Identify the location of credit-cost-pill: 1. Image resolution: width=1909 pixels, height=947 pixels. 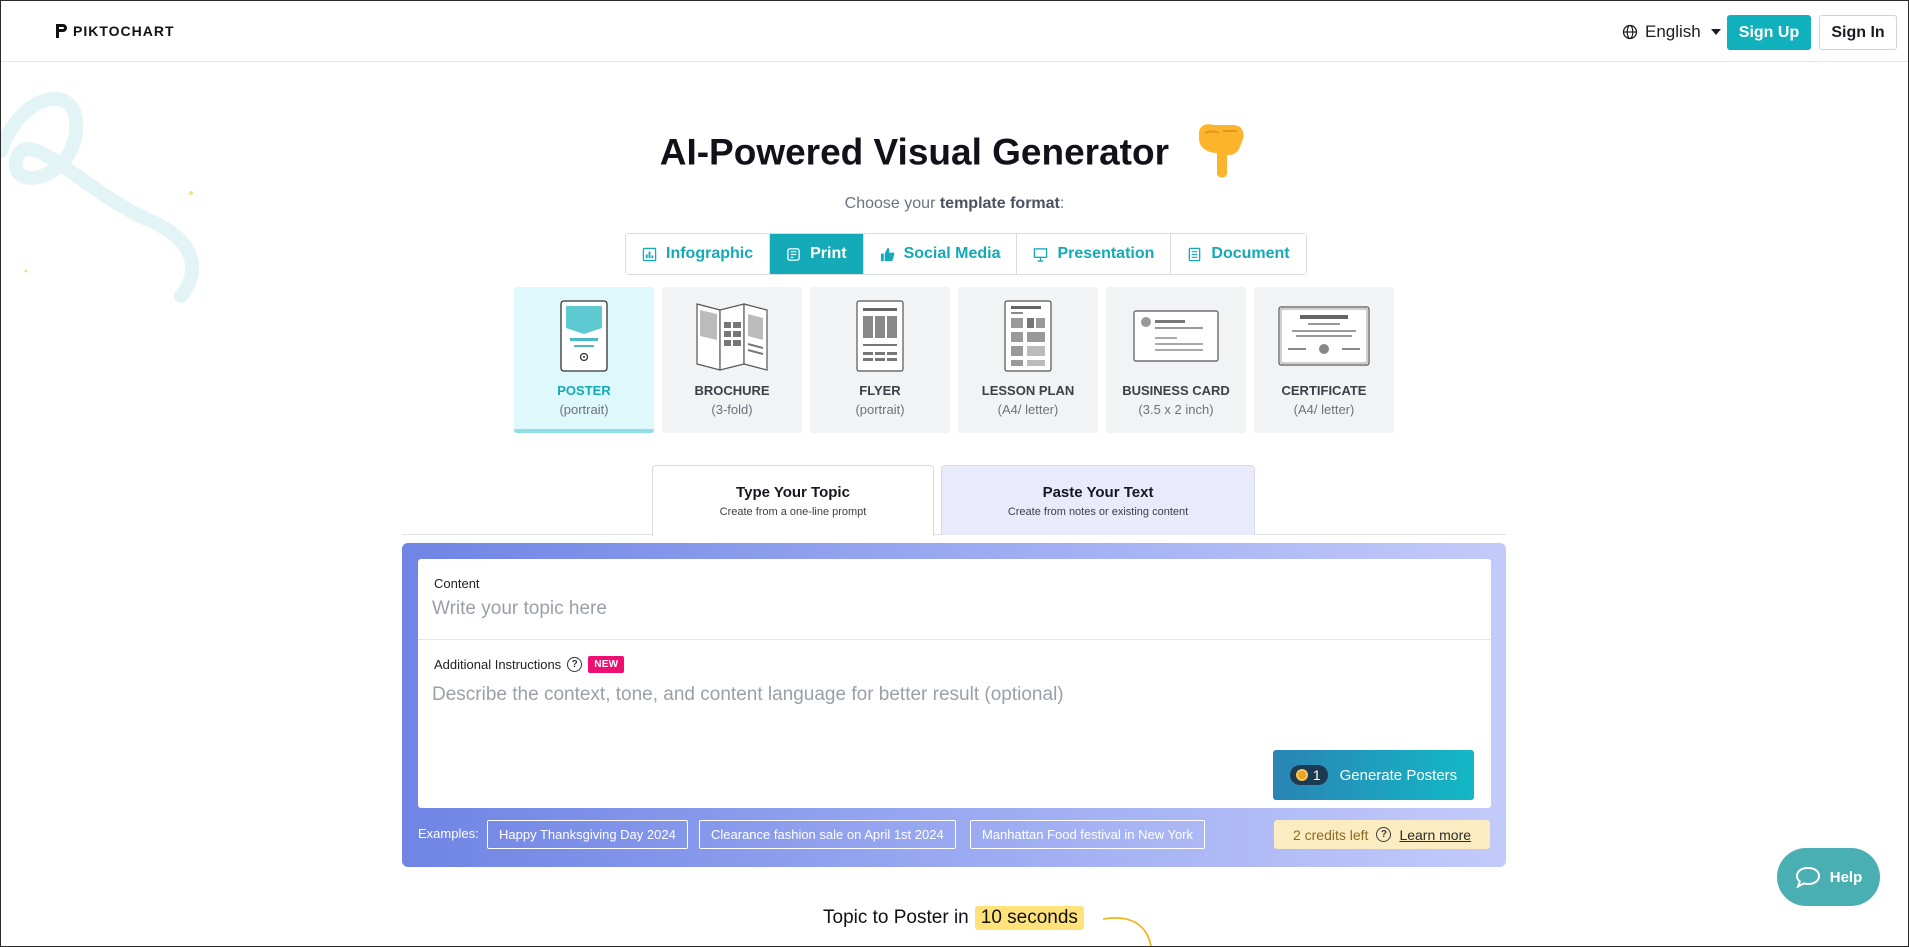
(1308, 775).